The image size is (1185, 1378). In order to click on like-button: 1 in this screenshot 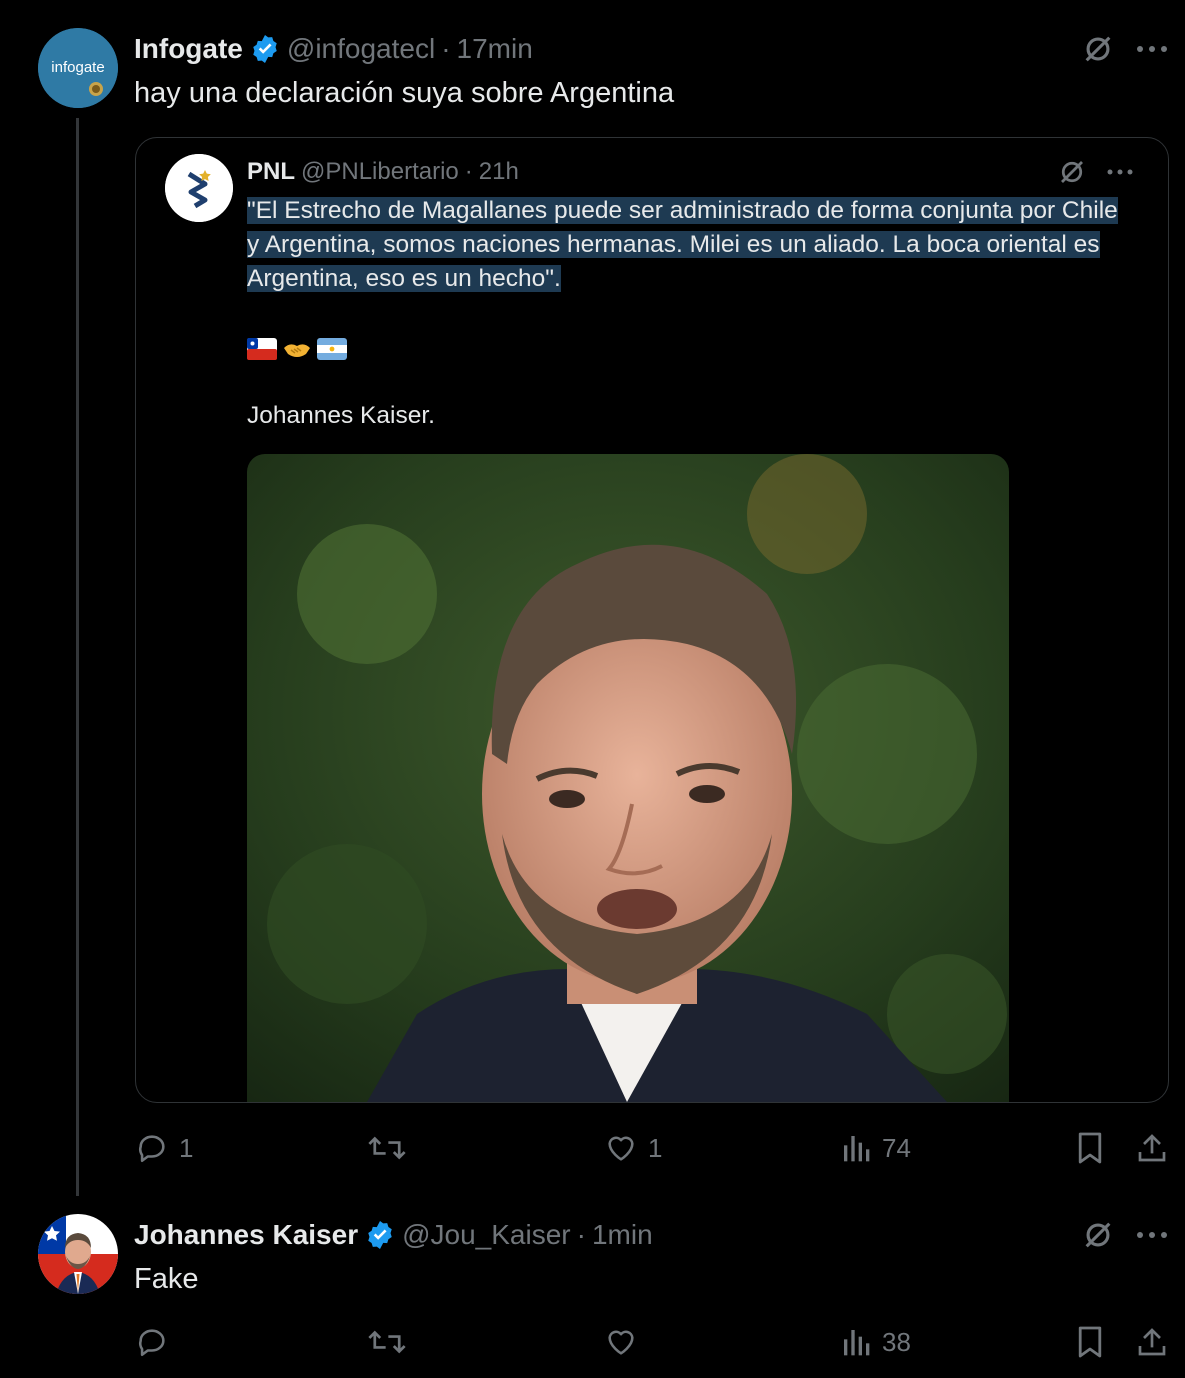, I will do `click(633, 1148)`.